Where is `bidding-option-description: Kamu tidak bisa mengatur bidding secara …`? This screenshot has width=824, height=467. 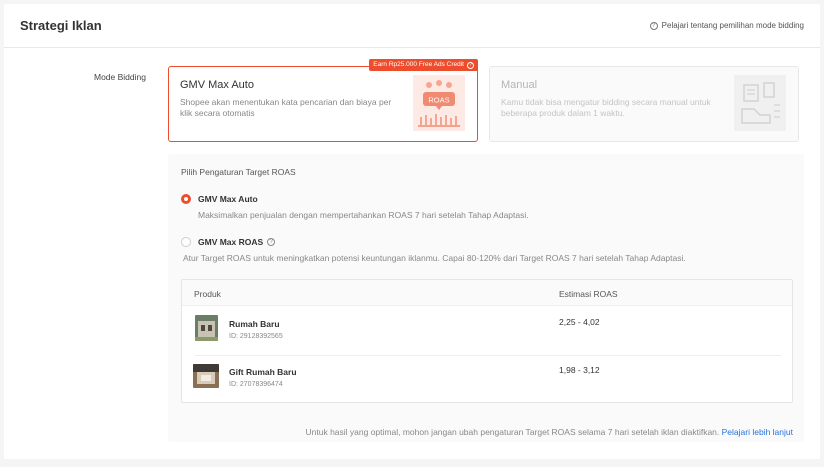
bidding-option-description: Kamu tidak bisa mengatur bidding secara … is located at coordinates (606, 107).